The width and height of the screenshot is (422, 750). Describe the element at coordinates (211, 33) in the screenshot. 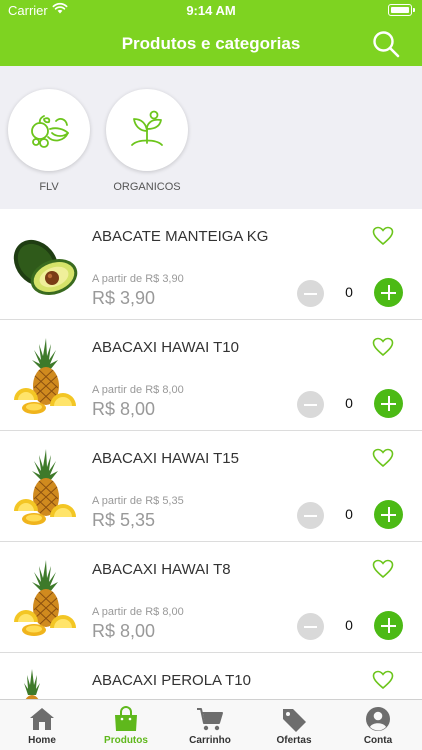

I see `navigation-header: Carrier 9:14 AM Produtos e categorias` at that location.